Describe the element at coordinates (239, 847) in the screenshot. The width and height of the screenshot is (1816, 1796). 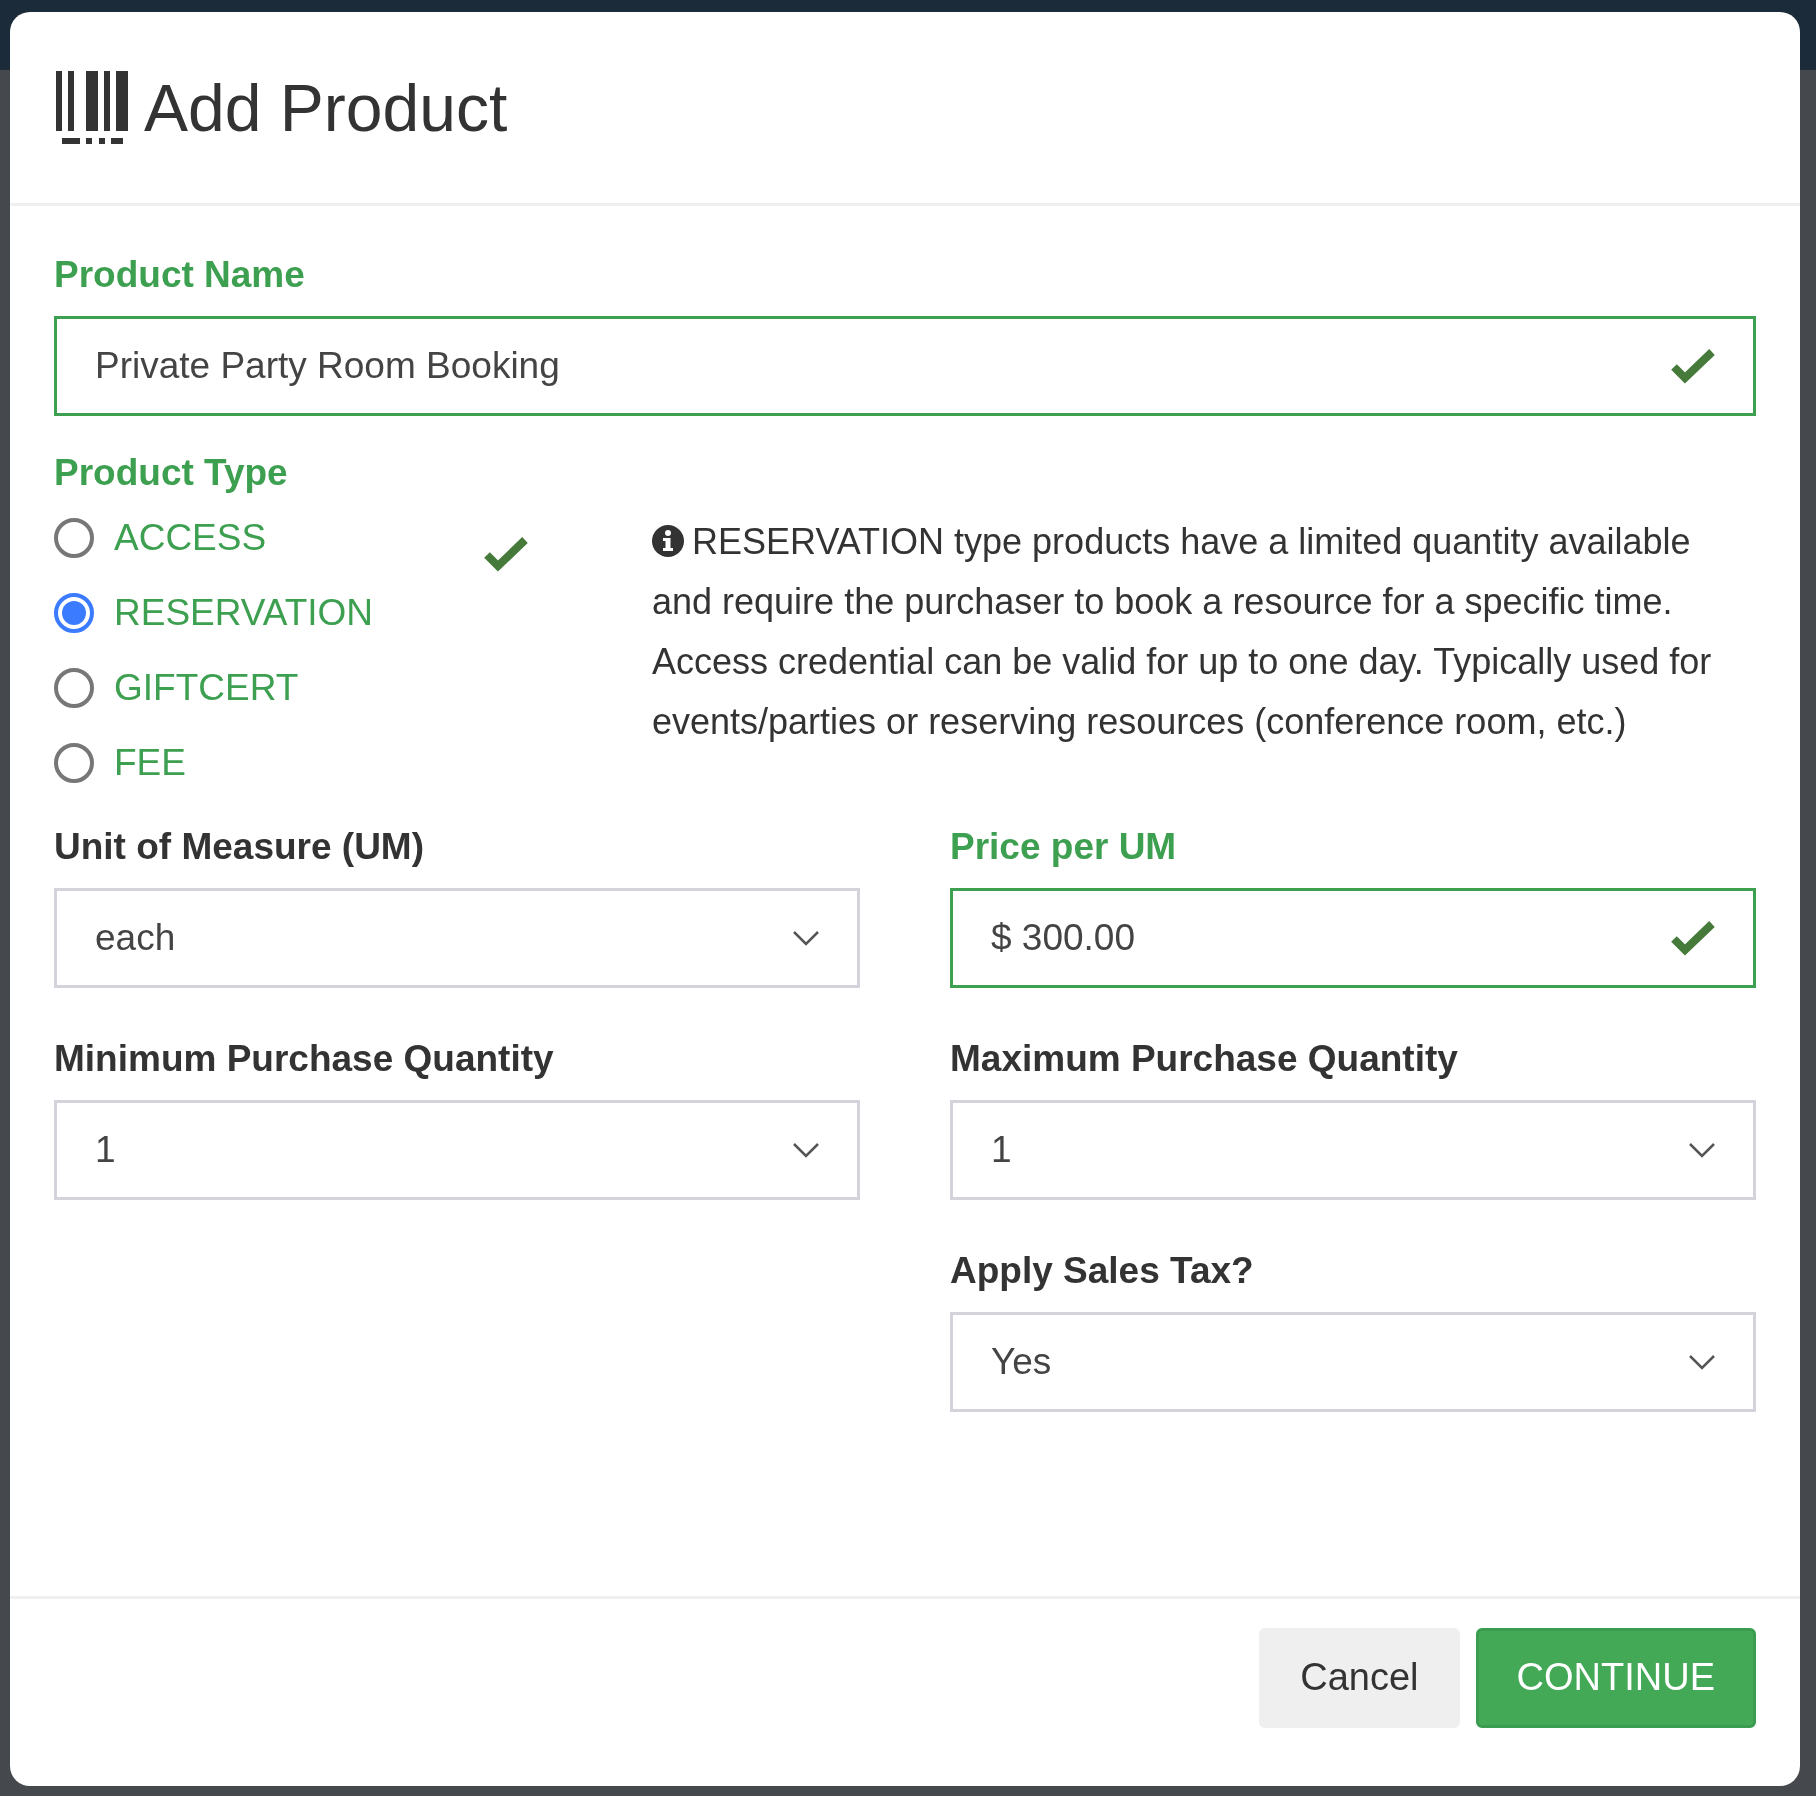
I see `field-label: Unit of Measure (UM)` at that location.